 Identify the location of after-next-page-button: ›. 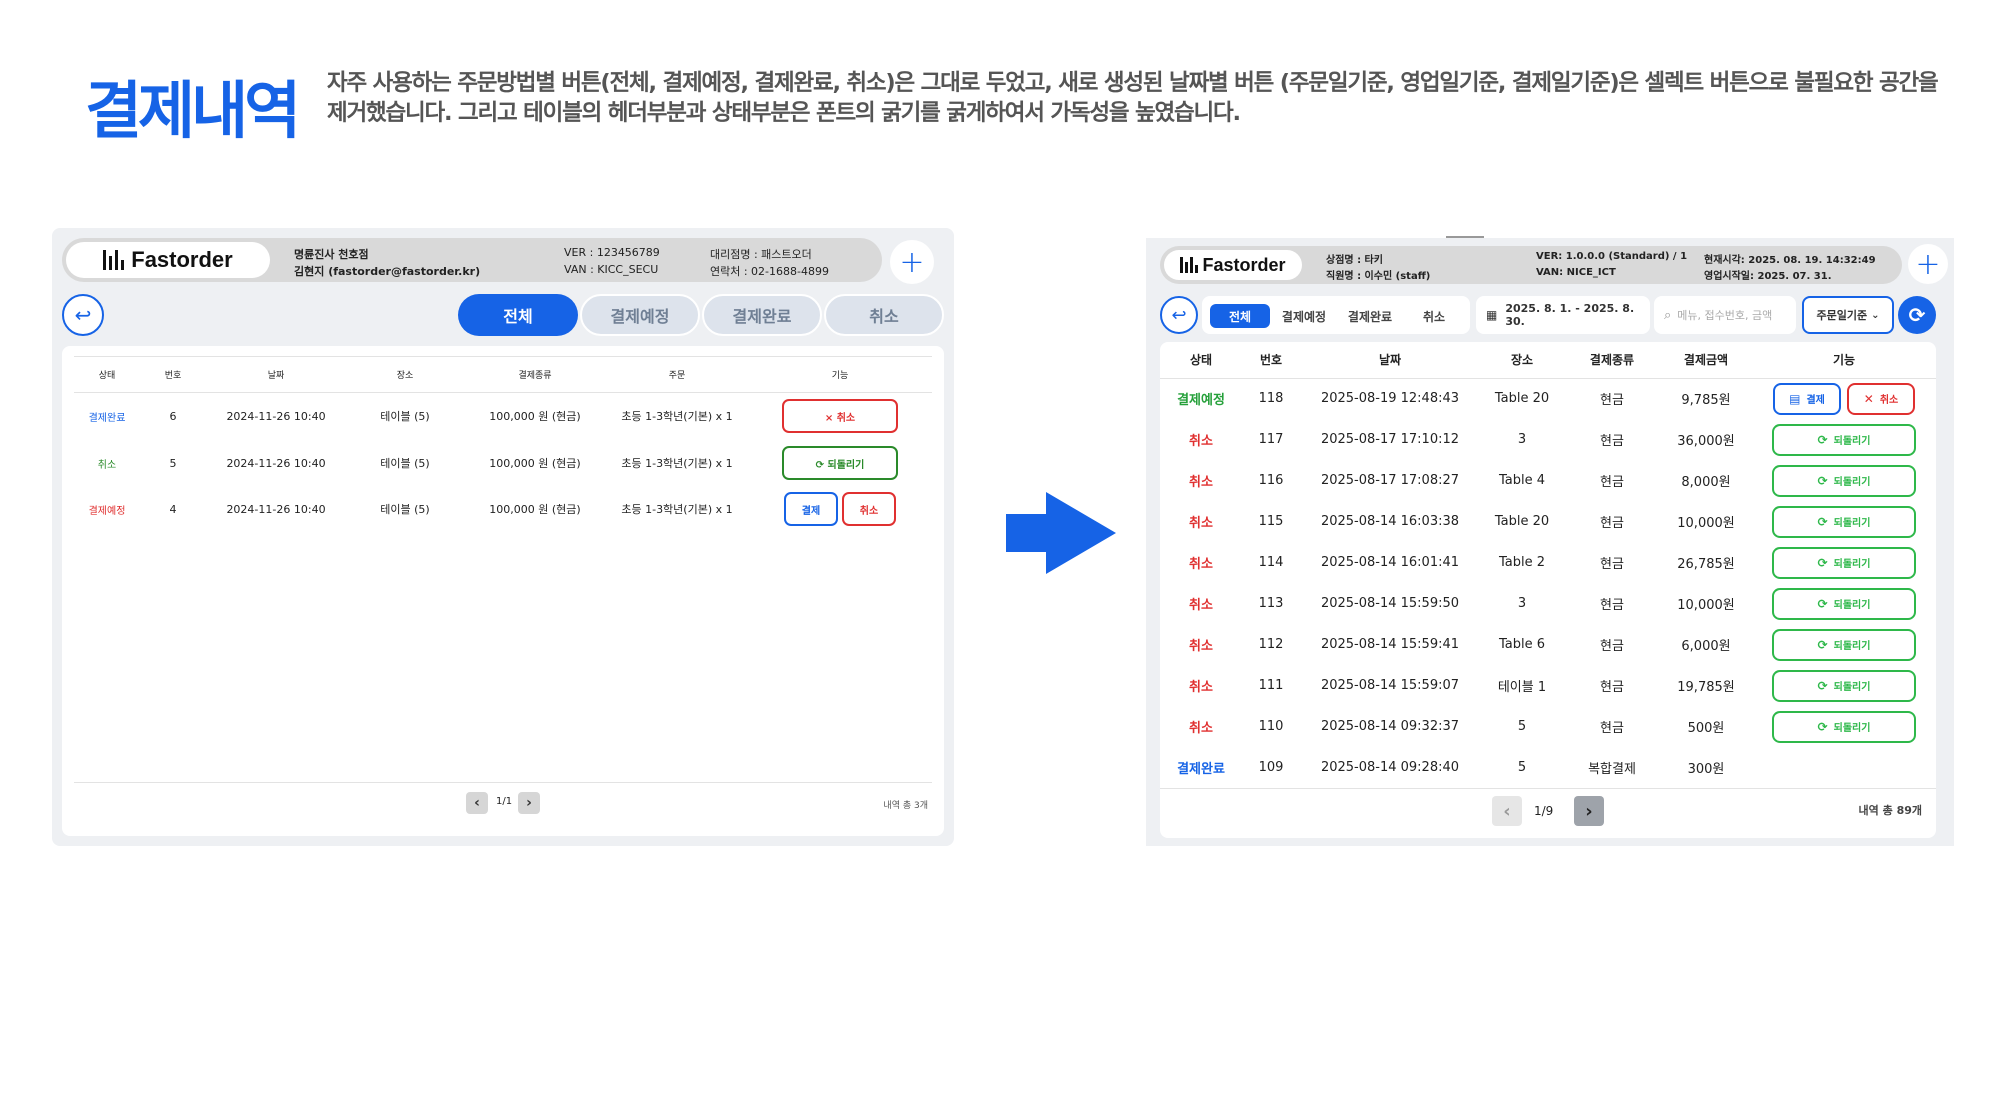
(1589, 811).